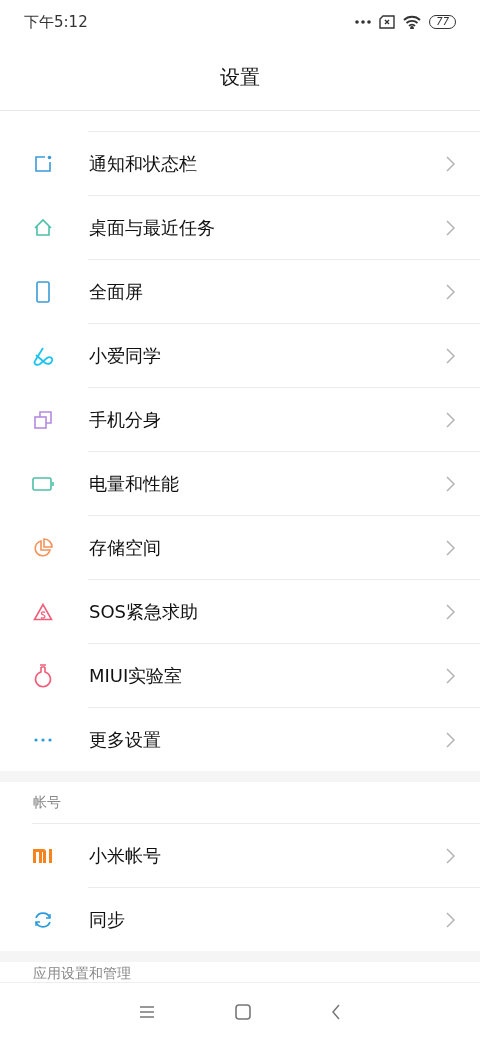 The width and height of the screenshot is (480, 1040). What do you see at coordinates (240, 291) in the screenshot?
I see `settings-row: 全面屏` at bounding box center [240, 291].